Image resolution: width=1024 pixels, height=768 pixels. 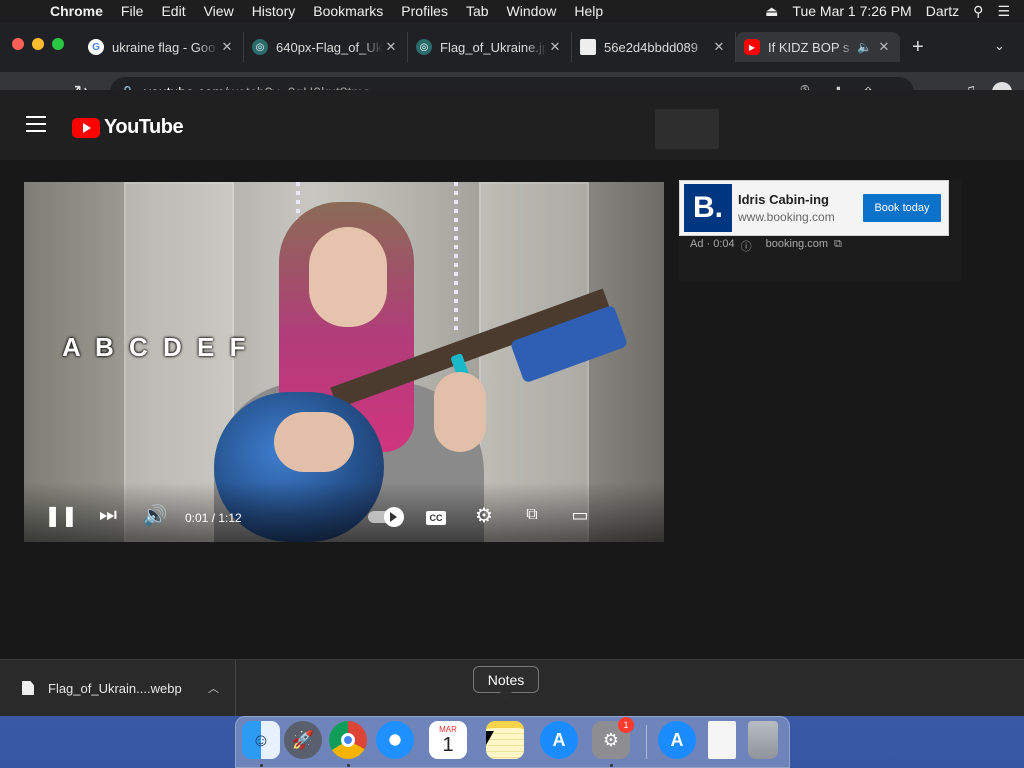 I want to click on youtube-logo-text: YouTube, so click(x=144, y=127).